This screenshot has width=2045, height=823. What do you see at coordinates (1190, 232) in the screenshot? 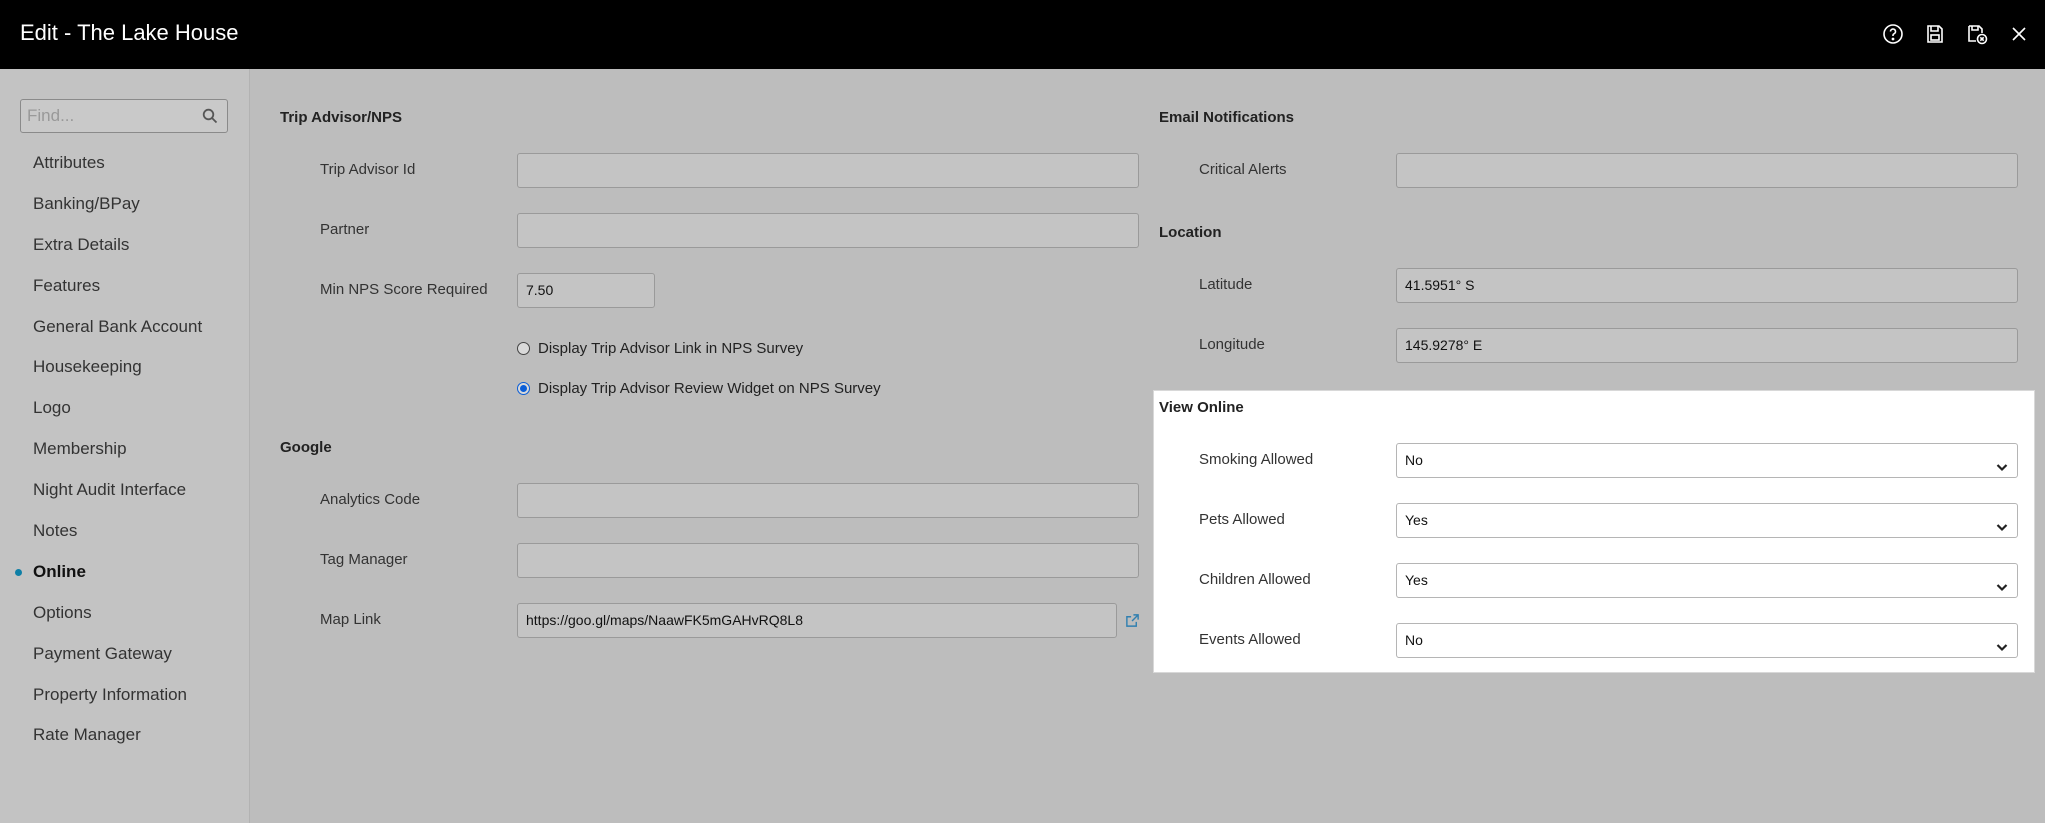
I see `location-section-title: Location` at bounding box center [1190, 232].